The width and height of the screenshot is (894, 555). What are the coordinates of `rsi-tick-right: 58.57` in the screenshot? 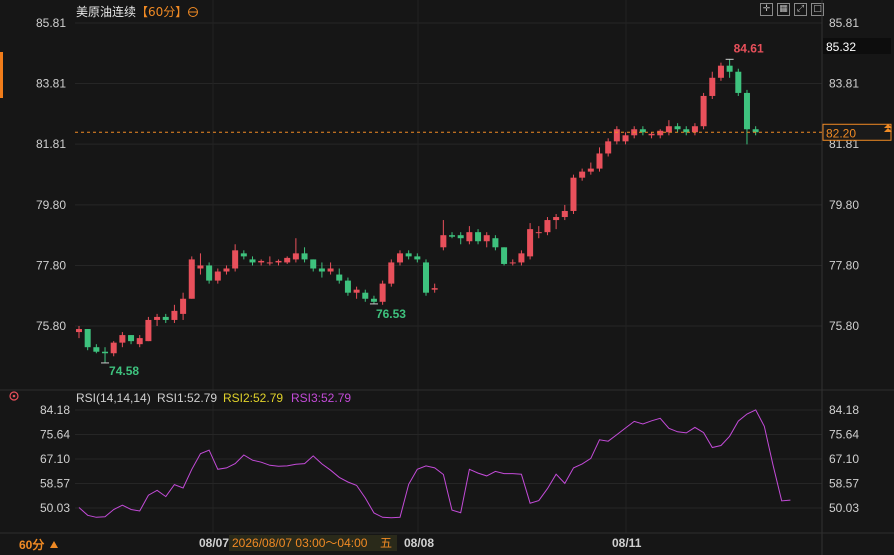 It's located at (844, 483).